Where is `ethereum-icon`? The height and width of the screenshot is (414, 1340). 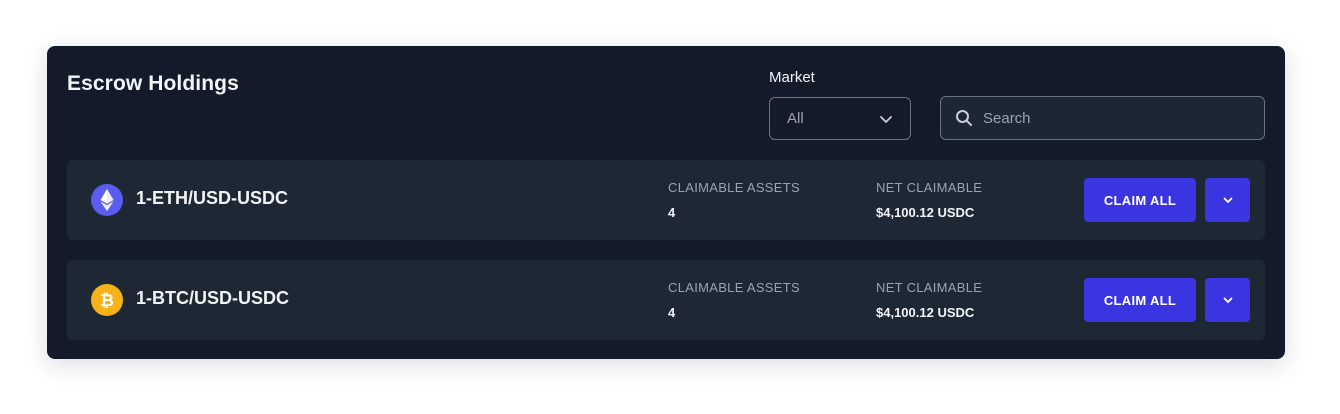 ethereum-icon is located at coordinates (107, 200).